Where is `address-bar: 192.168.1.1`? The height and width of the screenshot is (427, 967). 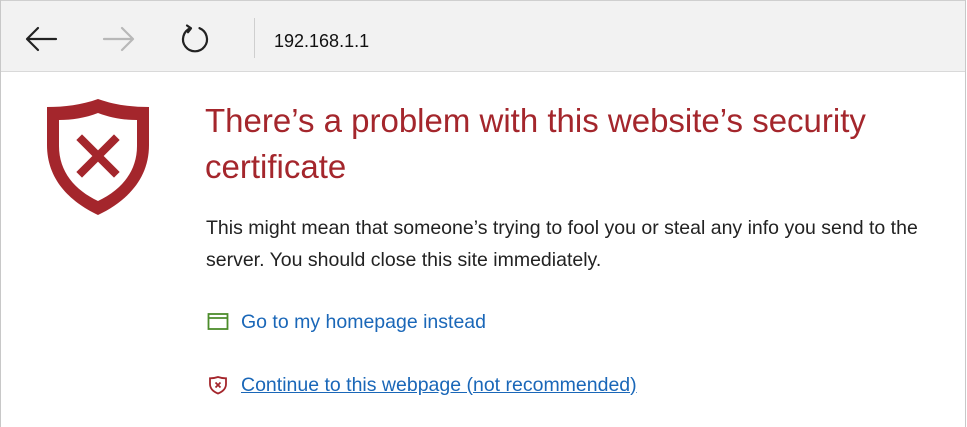
address-bar: 192.168.1.1 is located at coordinates (321, 41).